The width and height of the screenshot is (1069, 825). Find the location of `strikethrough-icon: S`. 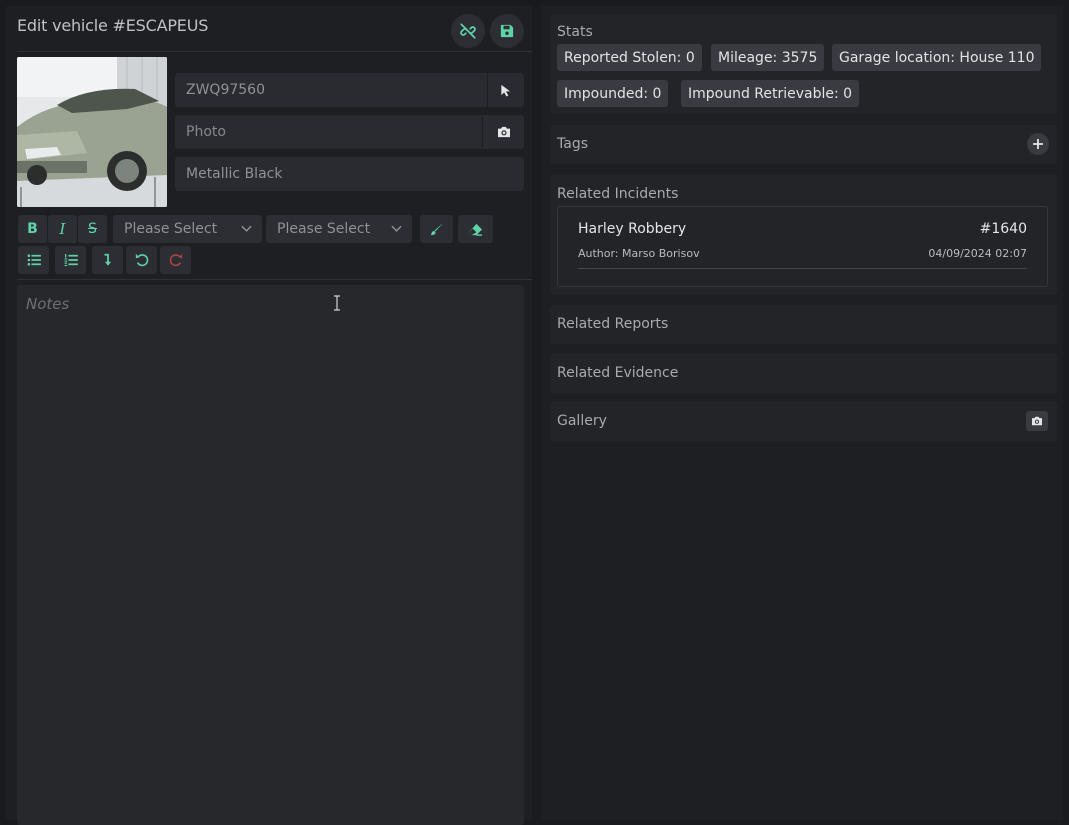

strikethrough-icon: S is located at coordinates (92, 229).